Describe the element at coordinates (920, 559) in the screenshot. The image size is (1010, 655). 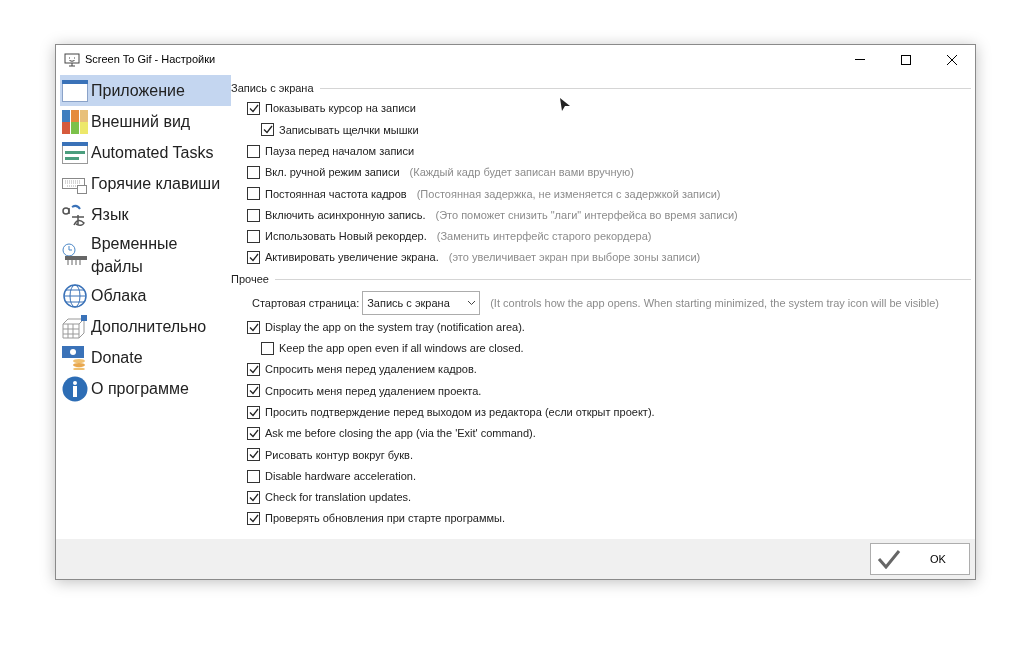
I see `ok-button: OK` at that location.